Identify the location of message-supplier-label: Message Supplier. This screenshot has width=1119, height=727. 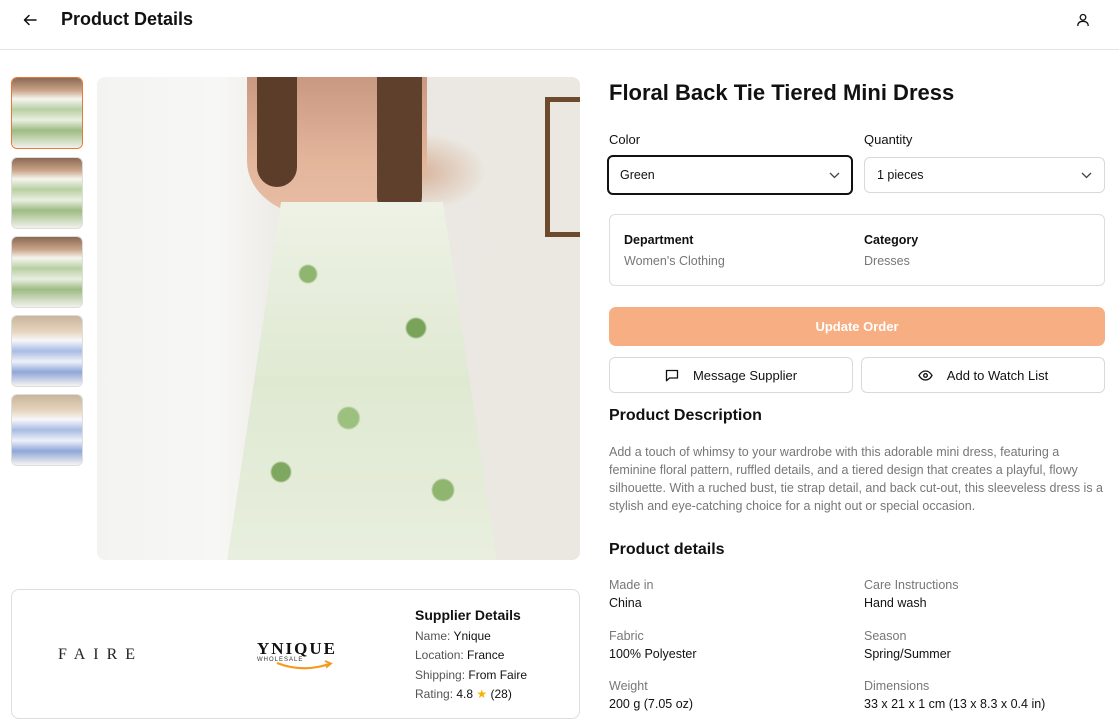
(745, 375).